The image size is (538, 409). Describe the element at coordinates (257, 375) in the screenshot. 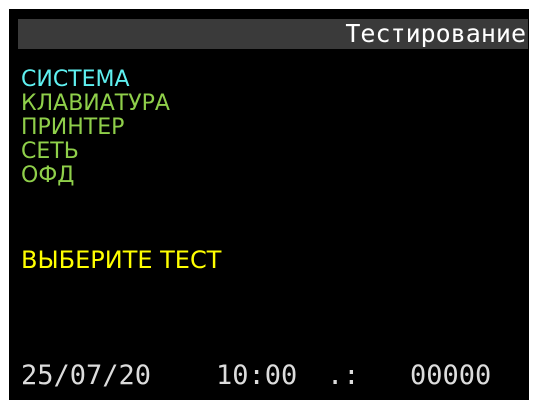

I see `status-time: 10:00` at that location.